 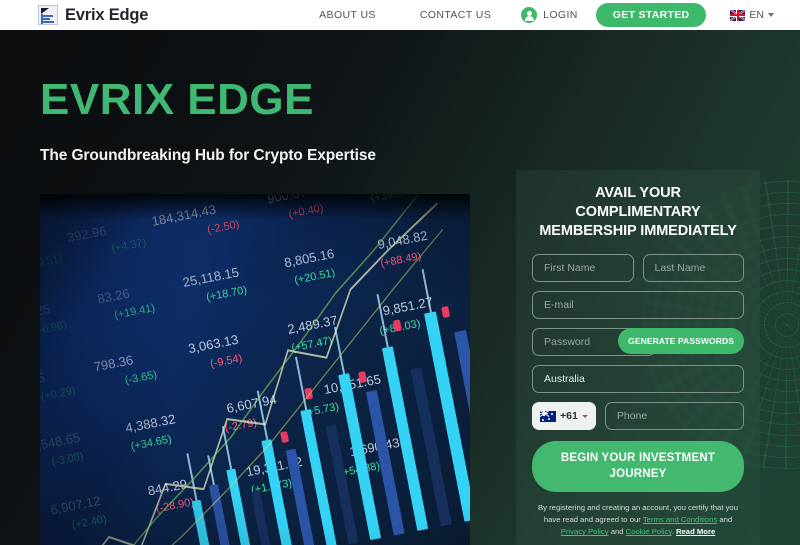 I want to click on country-code-selector: +61, so click(x=564, y=416).